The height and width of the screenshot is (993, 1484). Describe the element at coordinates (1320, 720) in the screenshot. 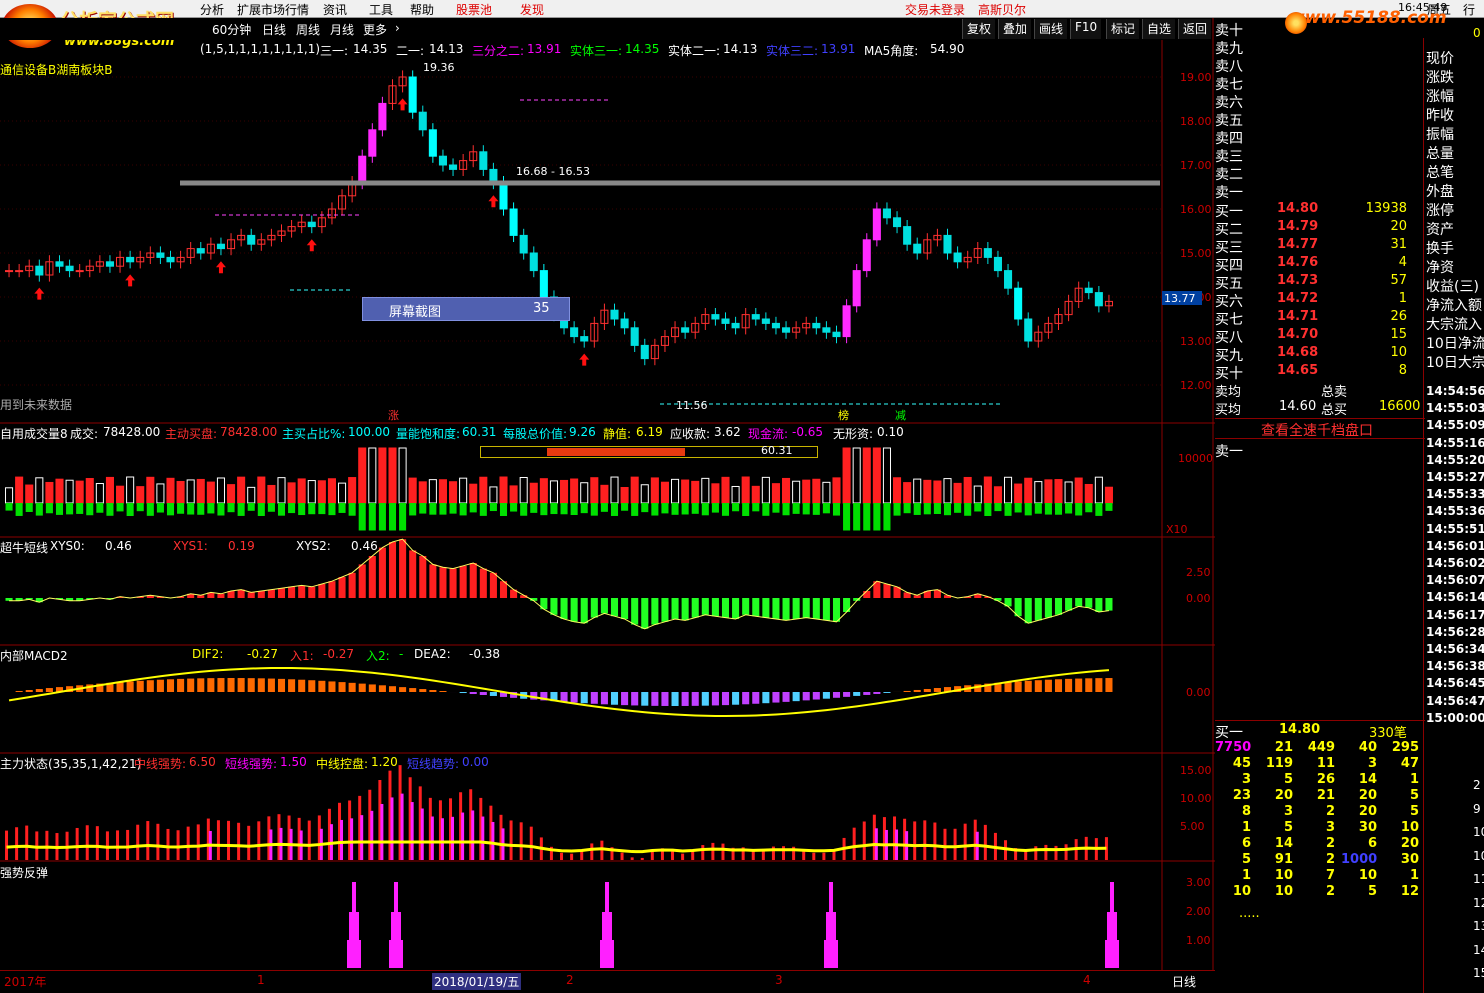

I see `divider` at that location.